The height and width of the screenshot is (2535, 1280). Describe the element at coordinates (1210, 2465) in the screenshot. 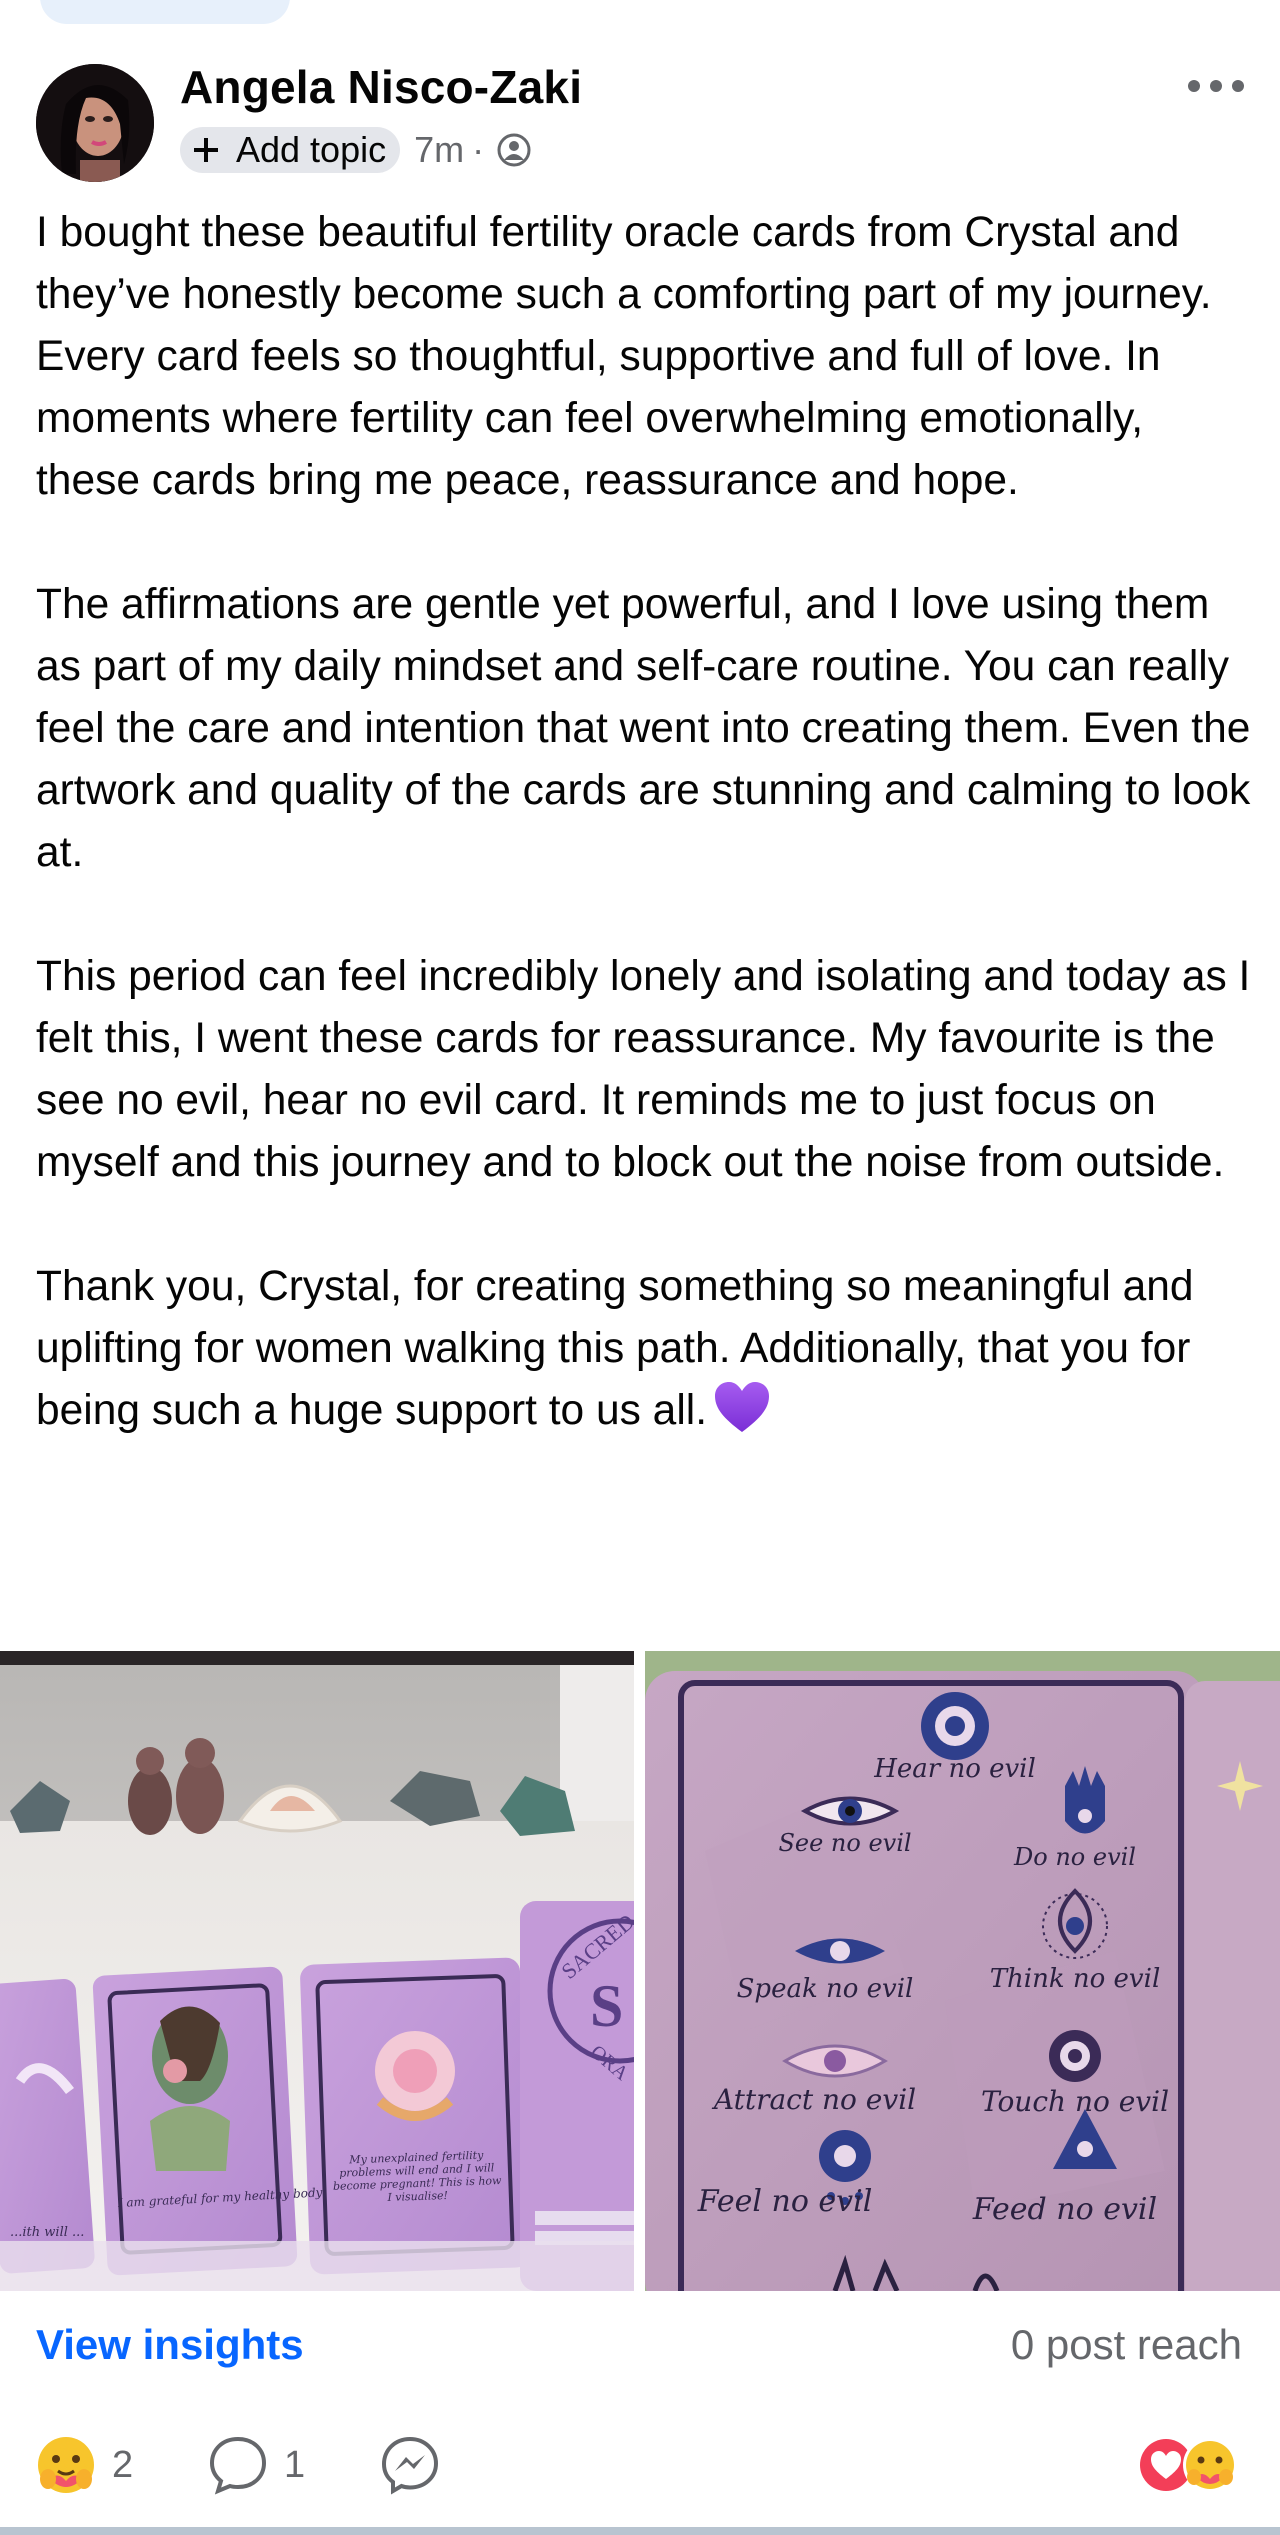

I see `care-icon` at that location.